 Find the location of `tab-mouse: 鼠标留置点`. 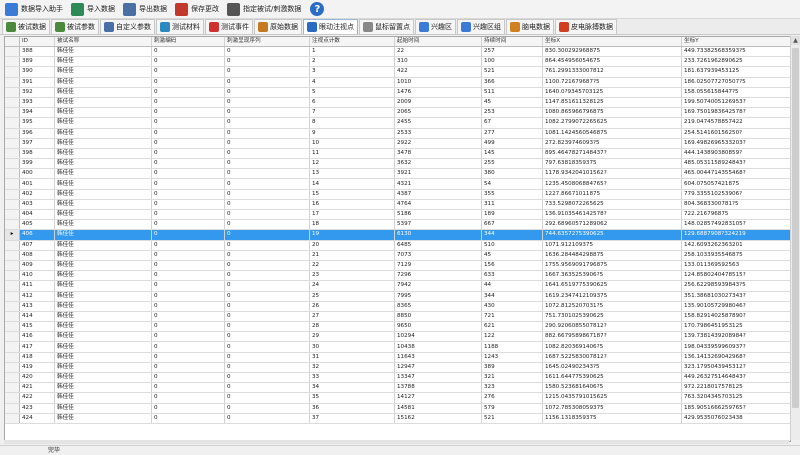

tab-mouse: 鼠标留置点 is located at coordinates (386, 26).